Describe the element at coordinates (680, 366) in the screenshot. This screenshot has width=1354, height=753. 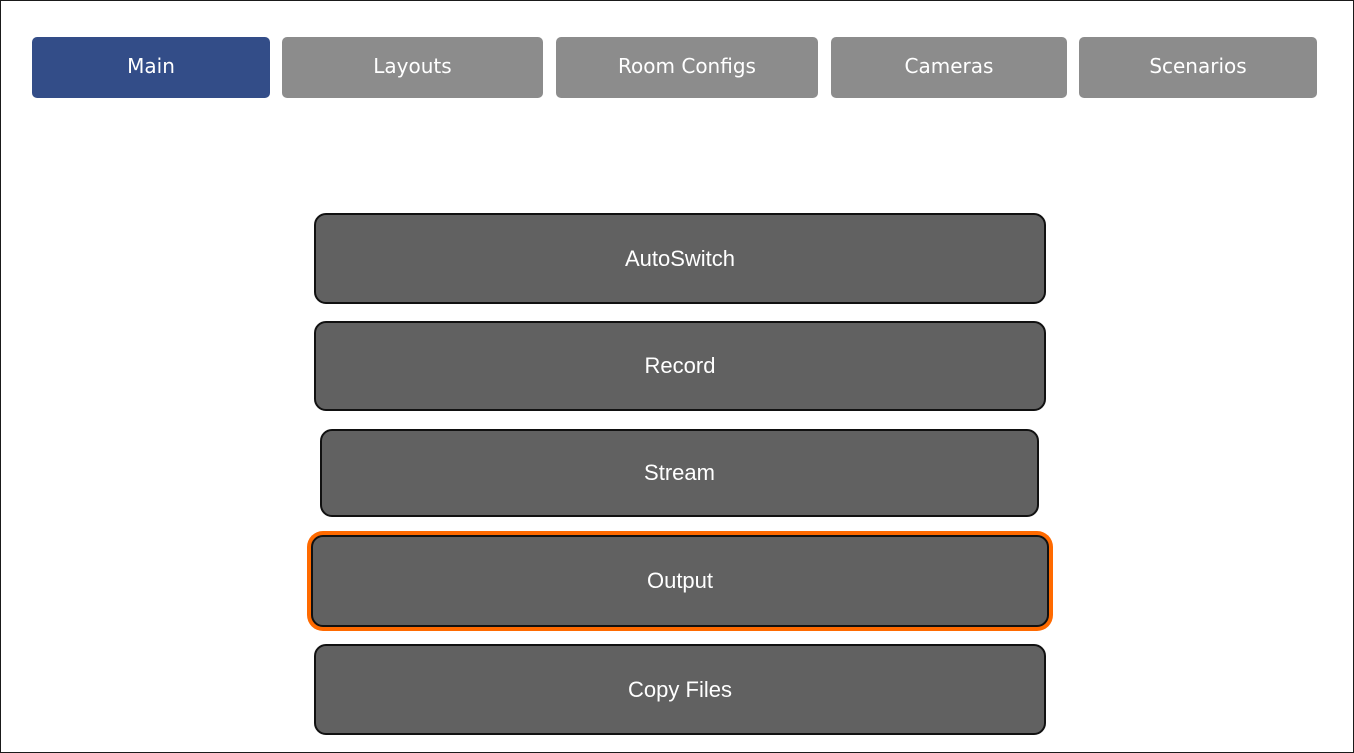
I see `record-button: Record` at that location.